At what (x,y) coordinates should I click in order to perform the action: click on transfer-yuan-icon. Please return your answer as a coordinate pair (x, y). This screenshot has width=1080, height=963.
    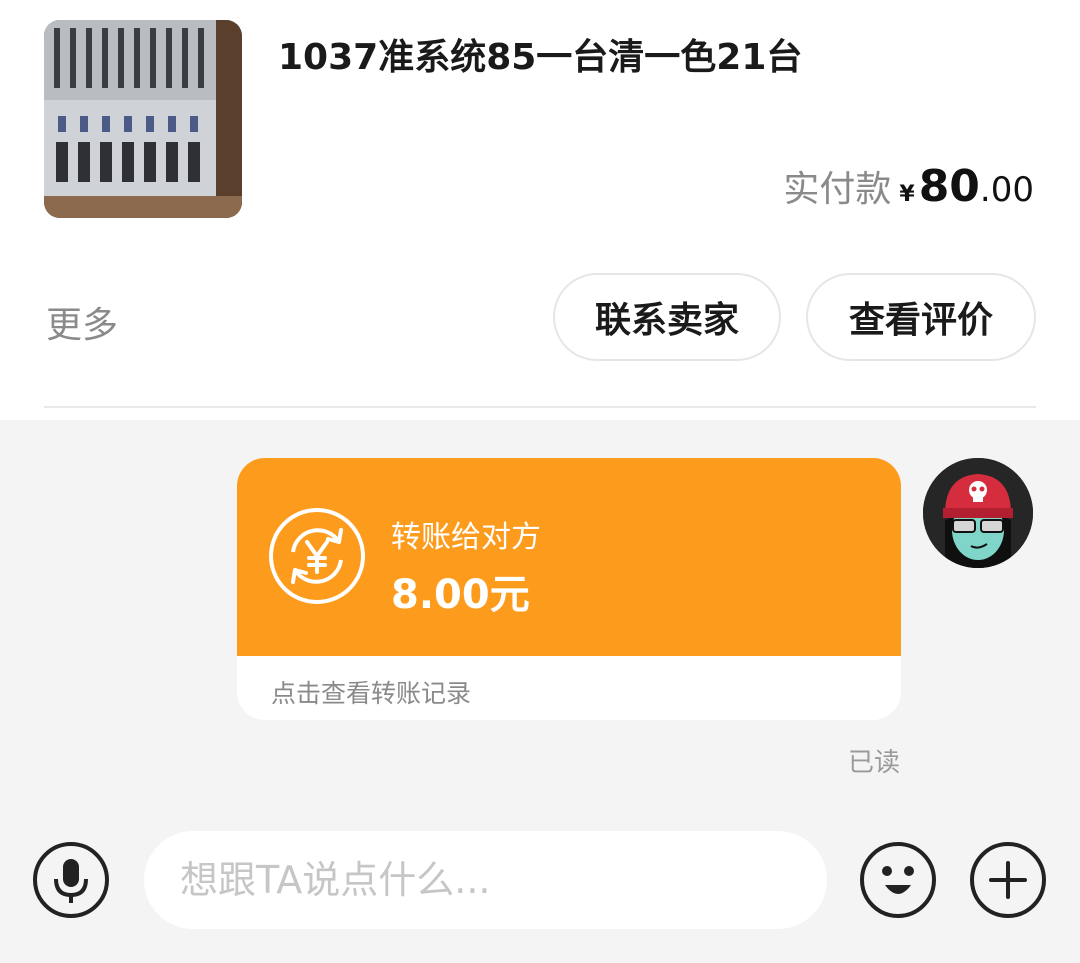
    Looking at the image, I should click on (317, 556).